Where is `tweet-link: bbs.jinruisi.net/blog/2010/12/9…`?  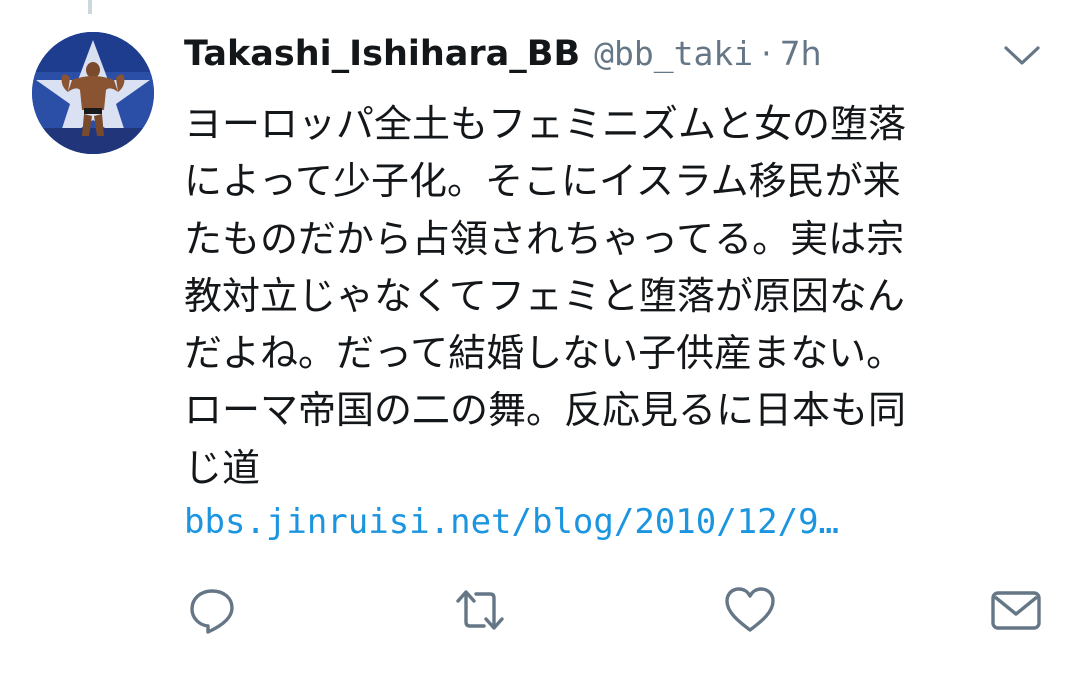 tweet-link: bbs.jinruisi.net/blog/2010/12/9… is located at coordinates (511, 522).